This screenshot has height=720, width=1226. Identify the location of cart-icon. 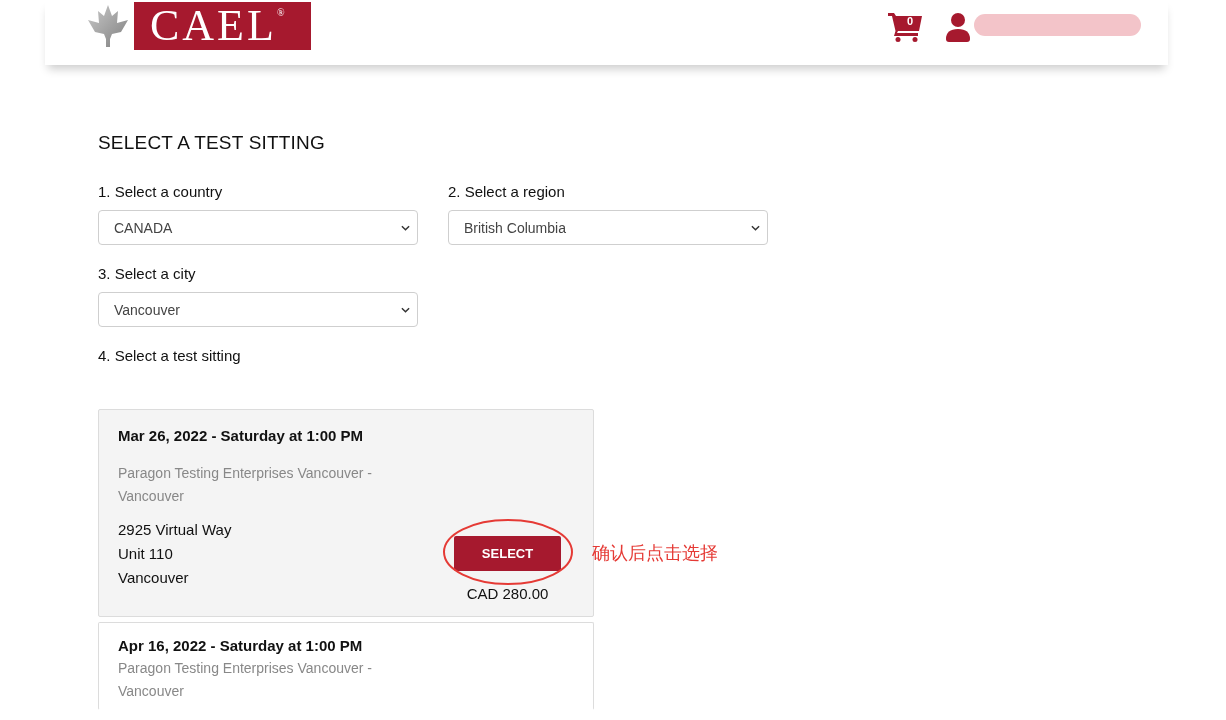
(905, 27).